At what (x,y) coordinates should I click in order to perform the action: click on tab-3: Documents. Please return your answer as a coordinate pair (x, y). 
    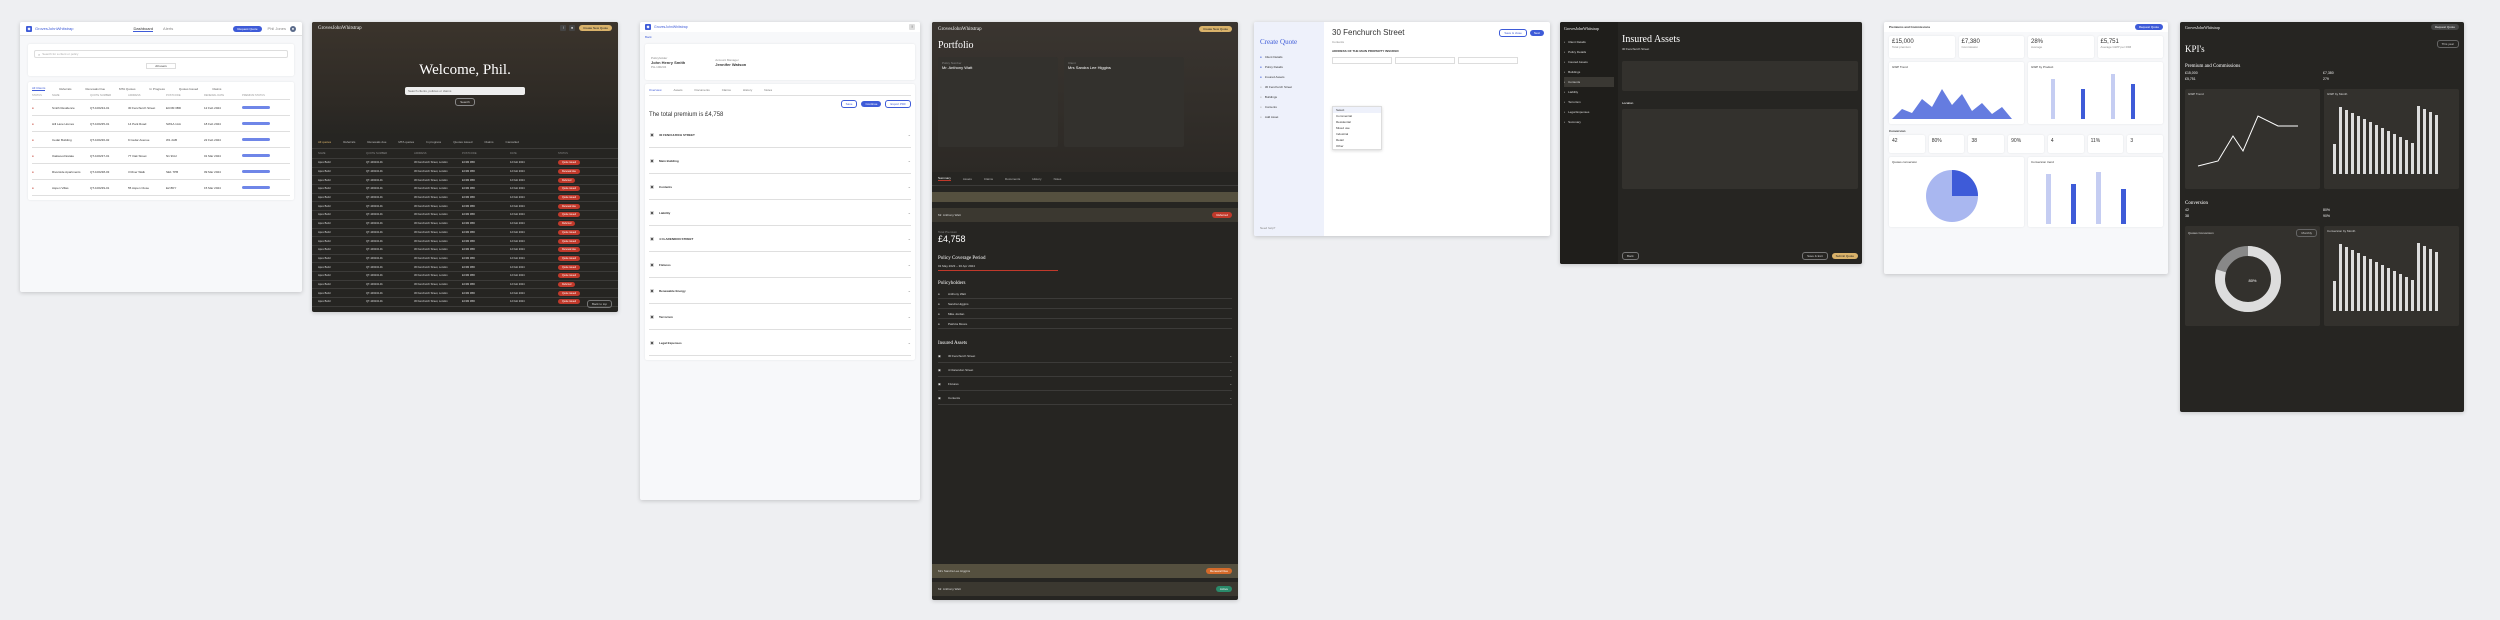
    Looking at the image, I should click on (1012, 179).